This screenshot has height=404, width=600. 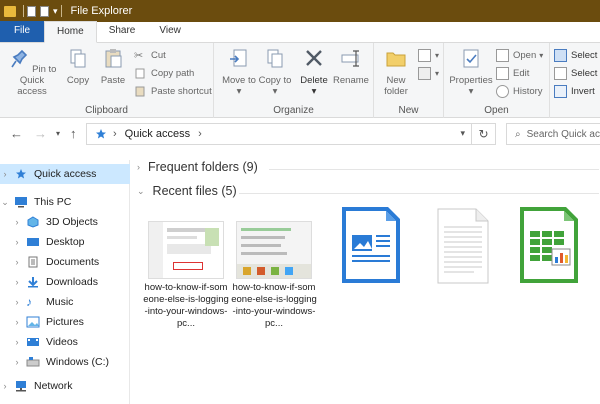 What do you see at coordinates (31, 11) in the screenshot?
I see `properties-quick-icon` at bounding box center [31, 11].